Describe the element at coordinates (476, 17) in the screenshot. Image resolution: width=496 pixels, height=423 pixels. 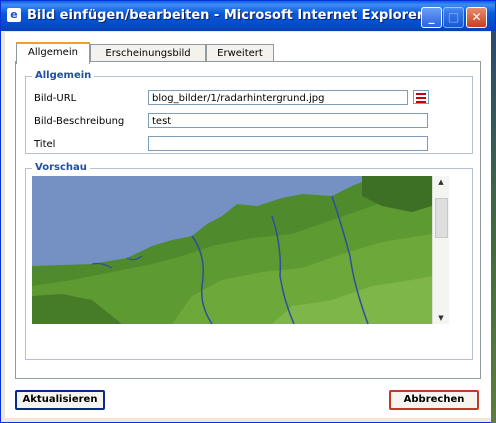
I see `close-button: ✕` at that location.